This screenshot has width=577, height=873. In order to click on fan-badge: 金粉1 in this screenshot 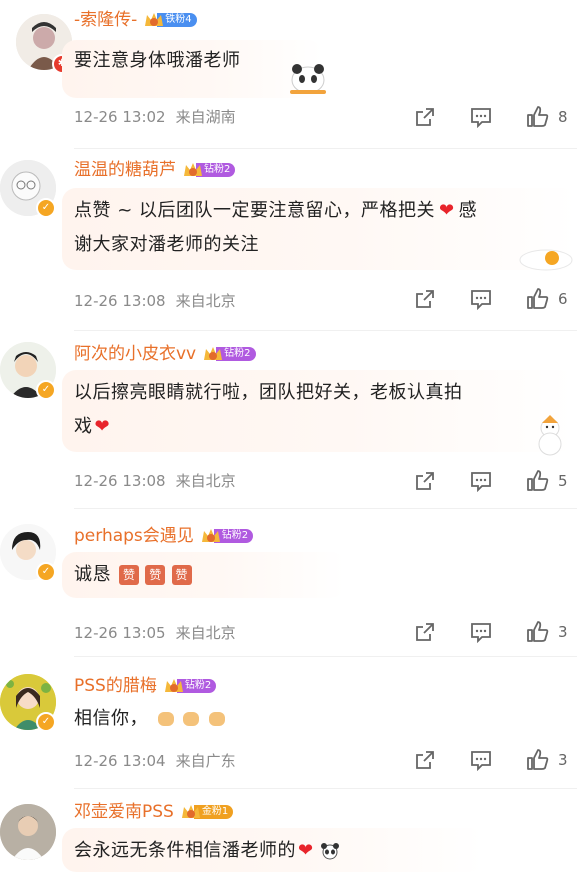, I will do `click(207, 812)`.